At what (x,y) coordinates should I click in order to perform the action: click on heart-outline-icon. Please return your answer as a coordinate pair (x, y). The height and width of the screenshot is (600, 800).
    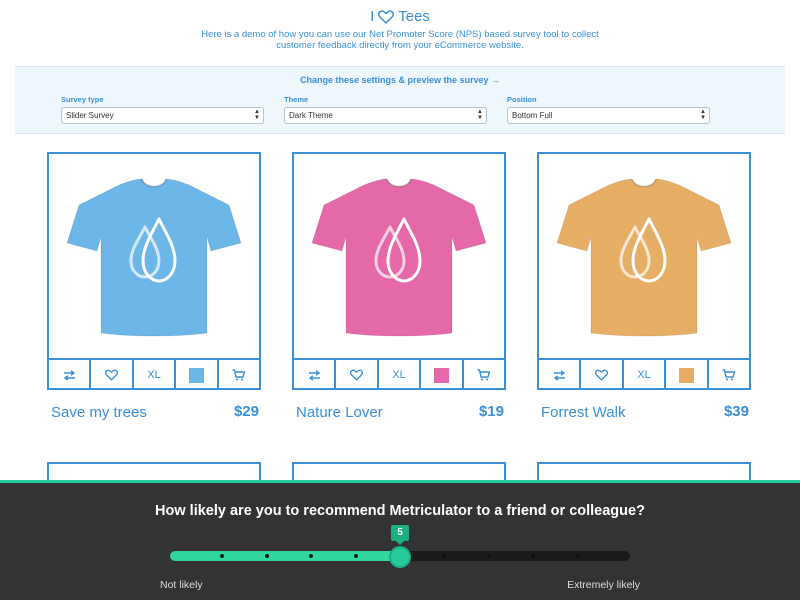
    Looking at the image, I should click on (386, 16).